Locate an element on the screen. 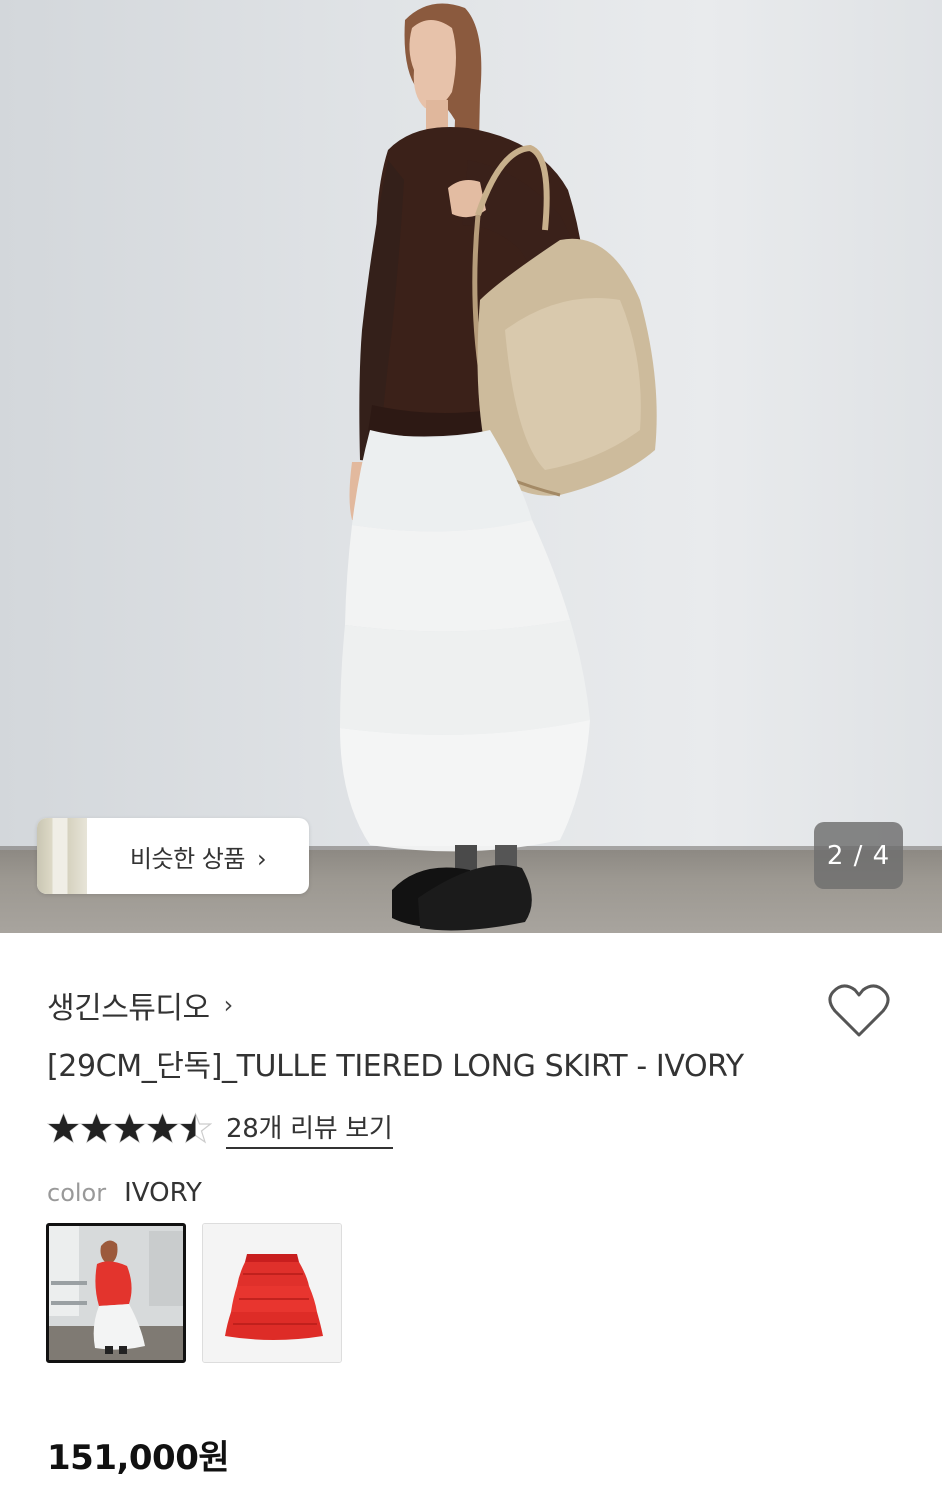  review-link: 28개 리뷰 보기 is located at coordinates (309, 1128).